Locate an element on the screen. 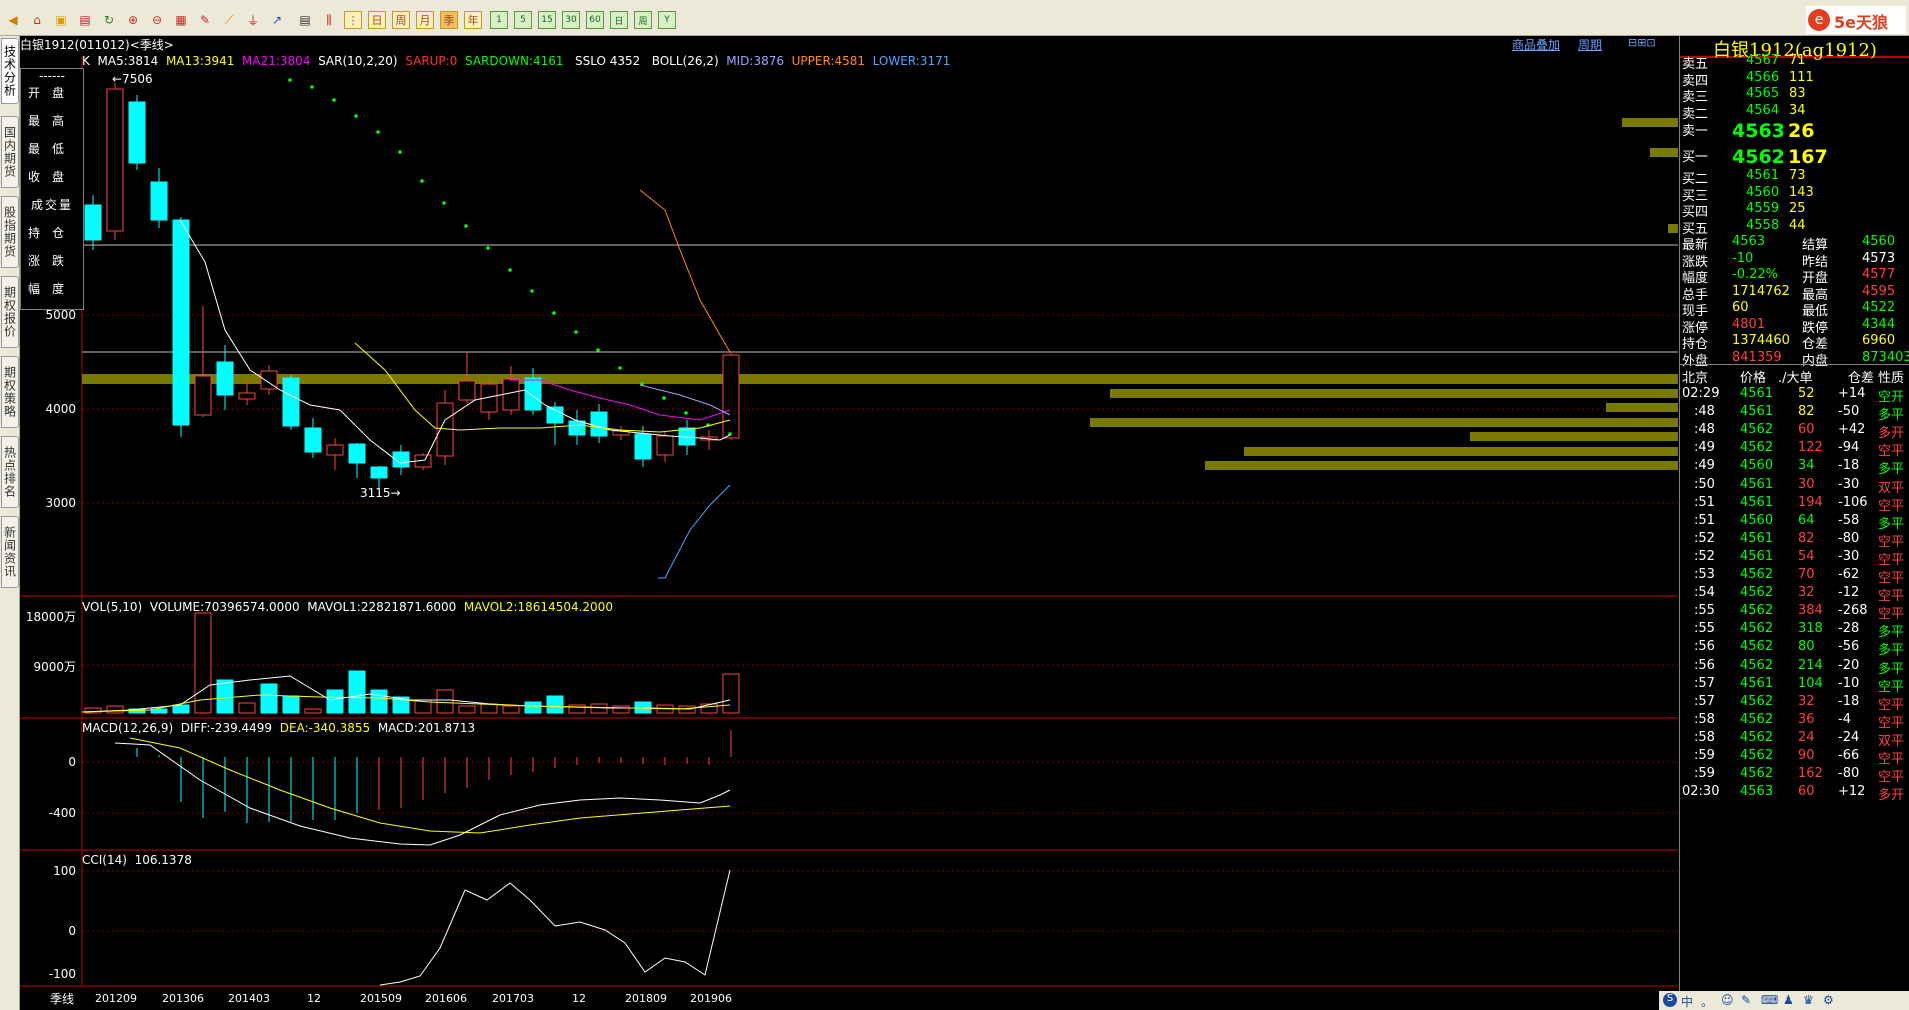  tick-row: :59 4562 162 -80 空平 is located at coordinates (1794, 775).